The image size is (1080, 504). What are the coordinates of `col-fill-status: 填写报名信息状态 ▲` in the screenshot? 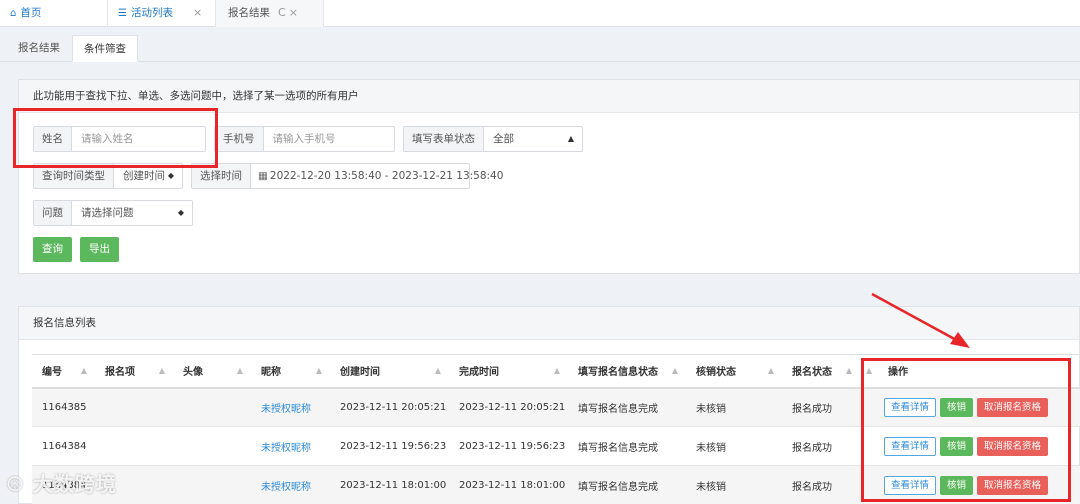 It's located at (627, 371).